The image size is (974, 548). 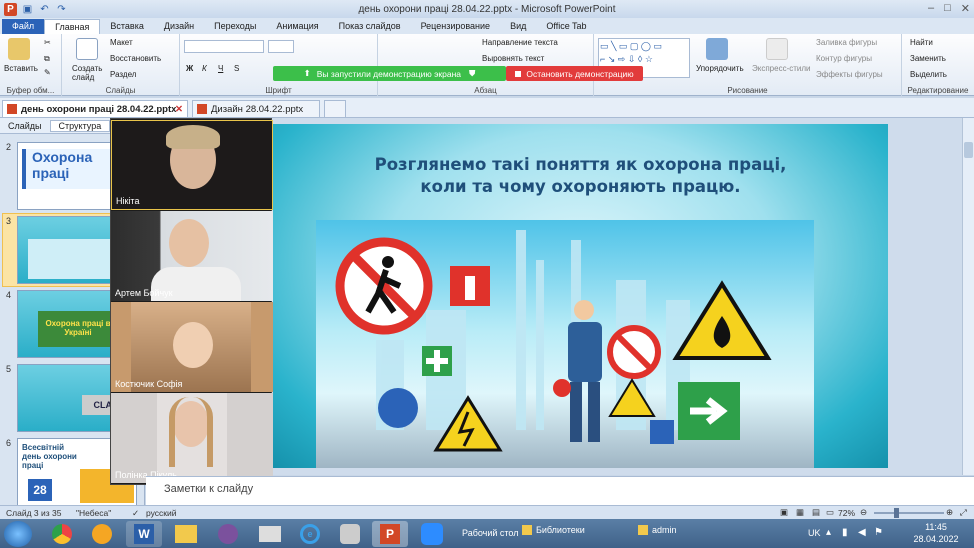 I want to click on shape-outline-button: Контур фигуры, so click(x=844, y=58).